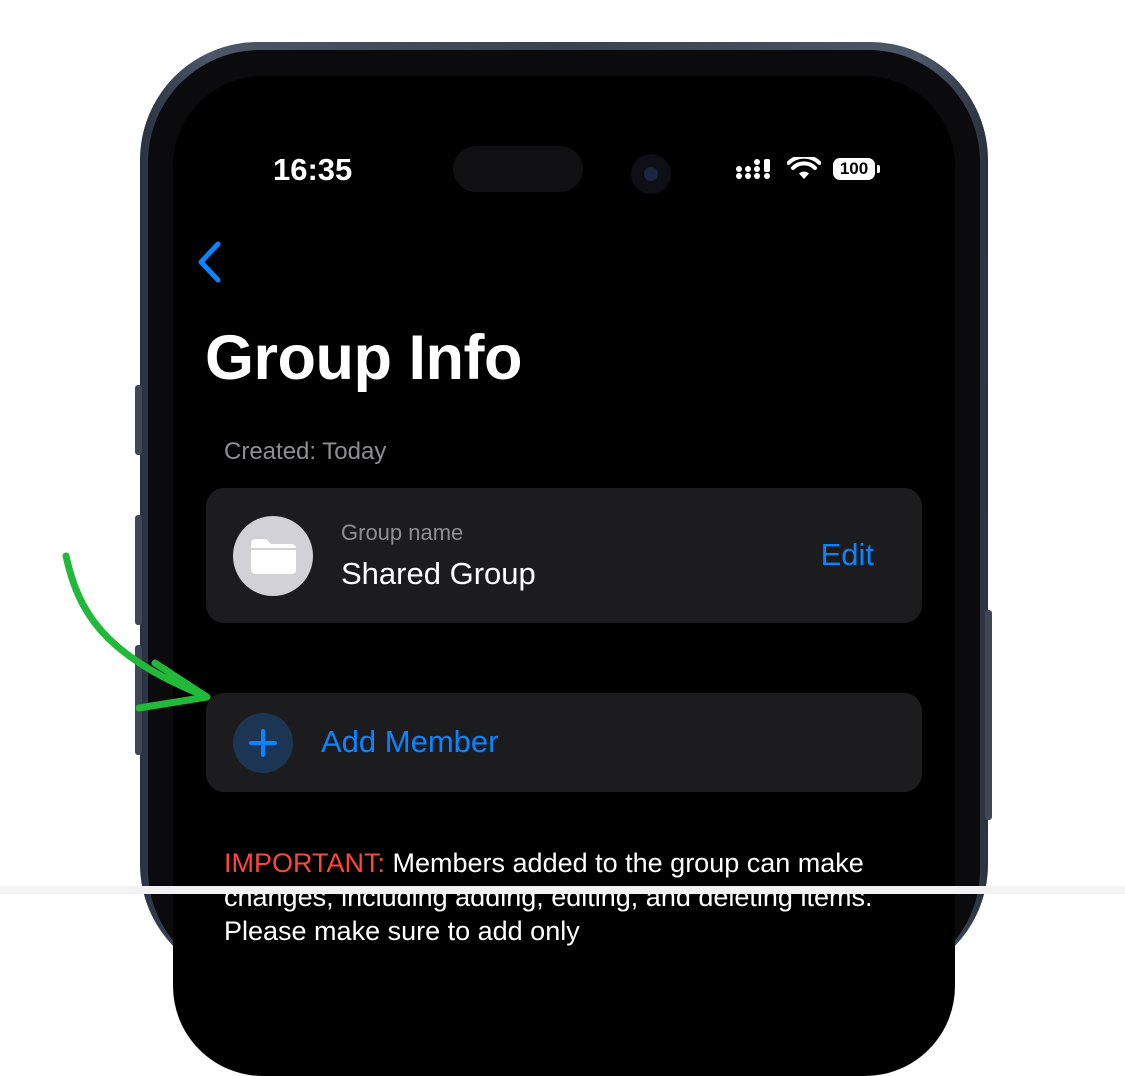  Describe the element at coordinates (562, 890) in the screenshot. I see `bottom-edge` at that location.